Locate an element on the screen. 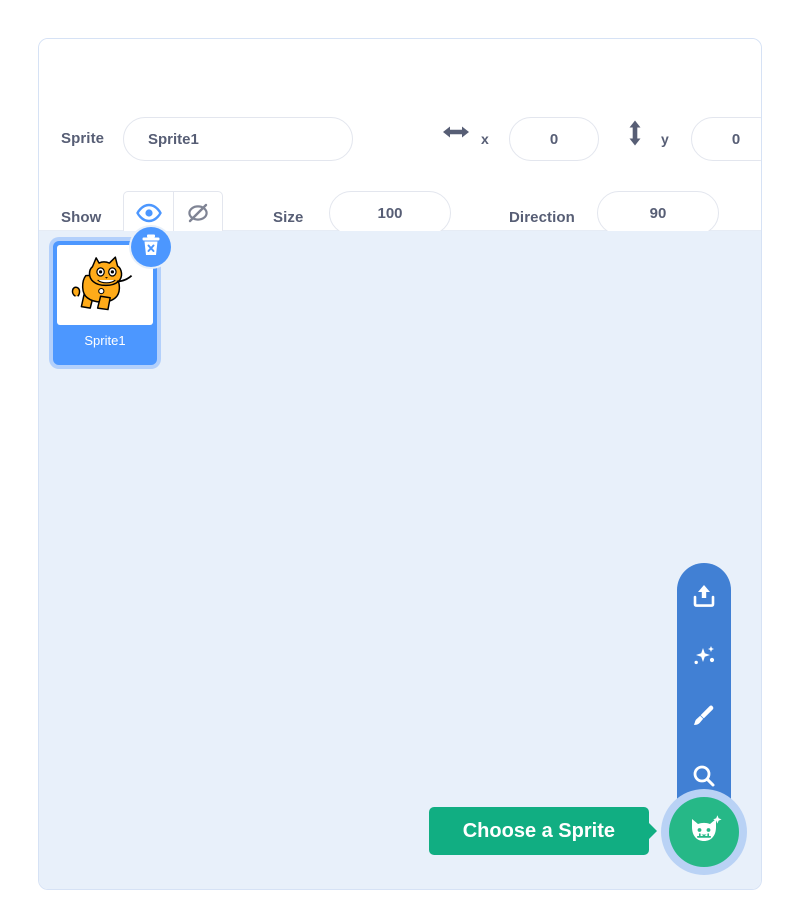 The width and height of the screenshot is (800, 920). show-label: Show is located at coordinates (81, 217).